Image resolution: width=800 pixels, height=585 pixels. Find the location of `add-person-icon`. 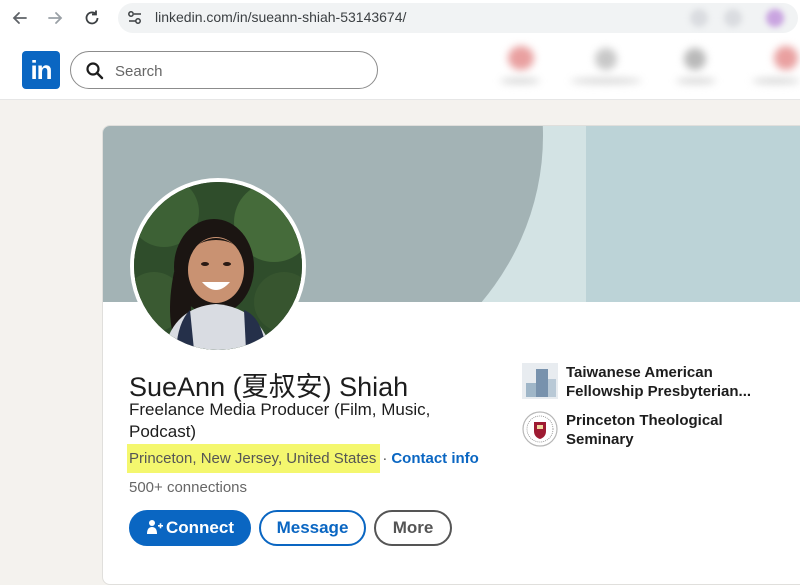

add-person-icon is located at coordinates (155, 527).